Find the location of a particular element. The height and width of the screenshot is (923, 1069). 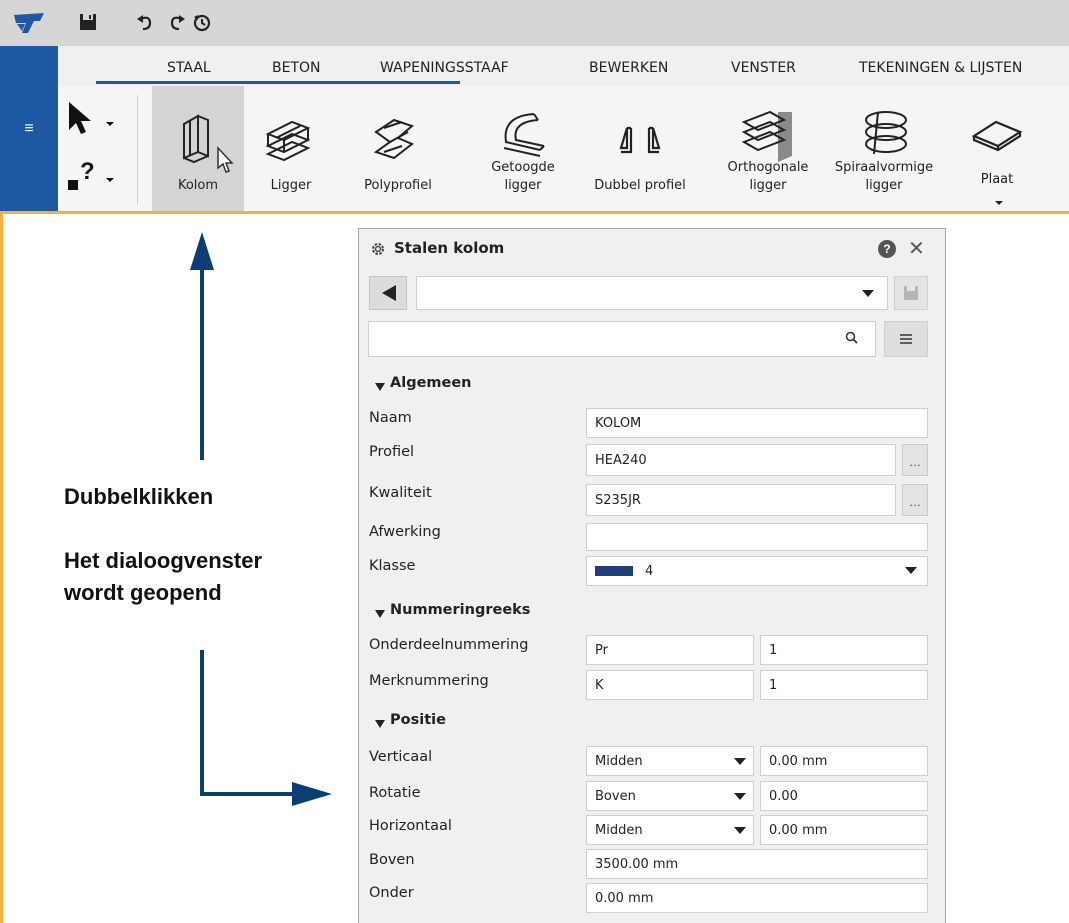

annotation-dialog-line1: Het dialoogvenster is located at coordinates (163, 560).